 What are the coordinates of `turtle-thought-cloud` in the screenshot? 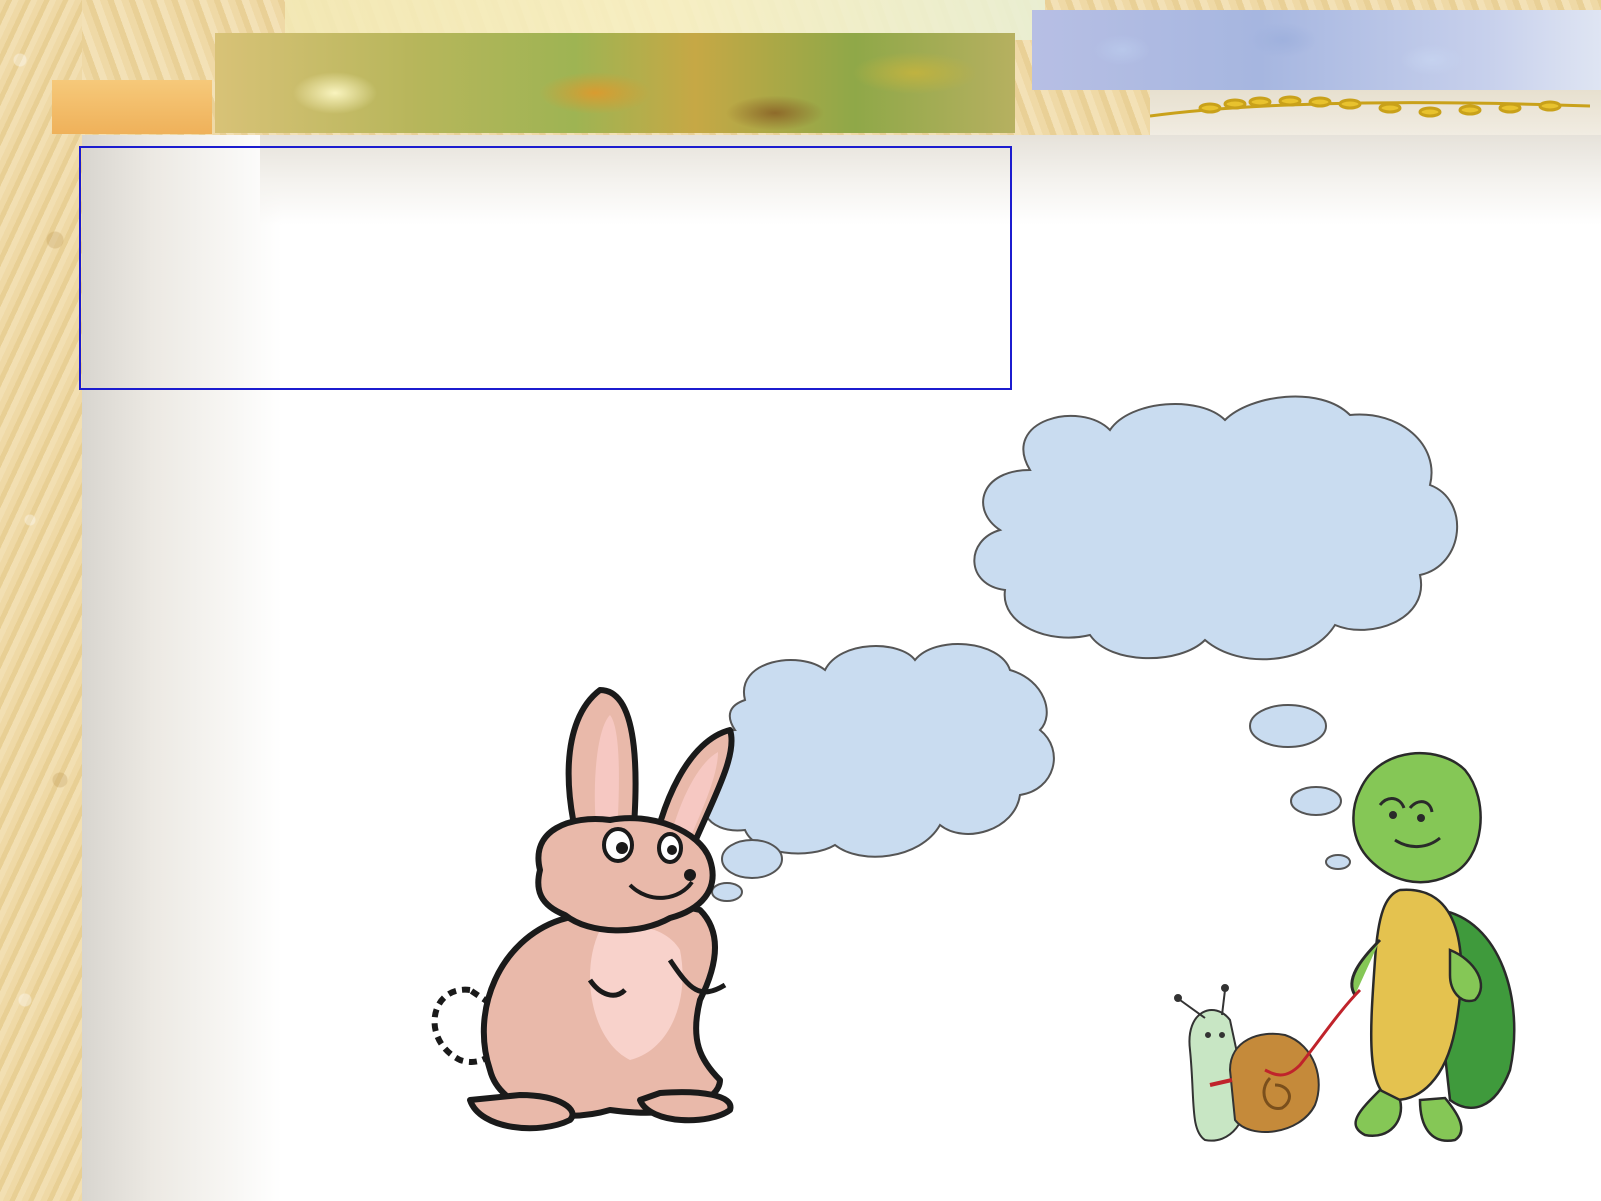 It's located at (1216, 528).